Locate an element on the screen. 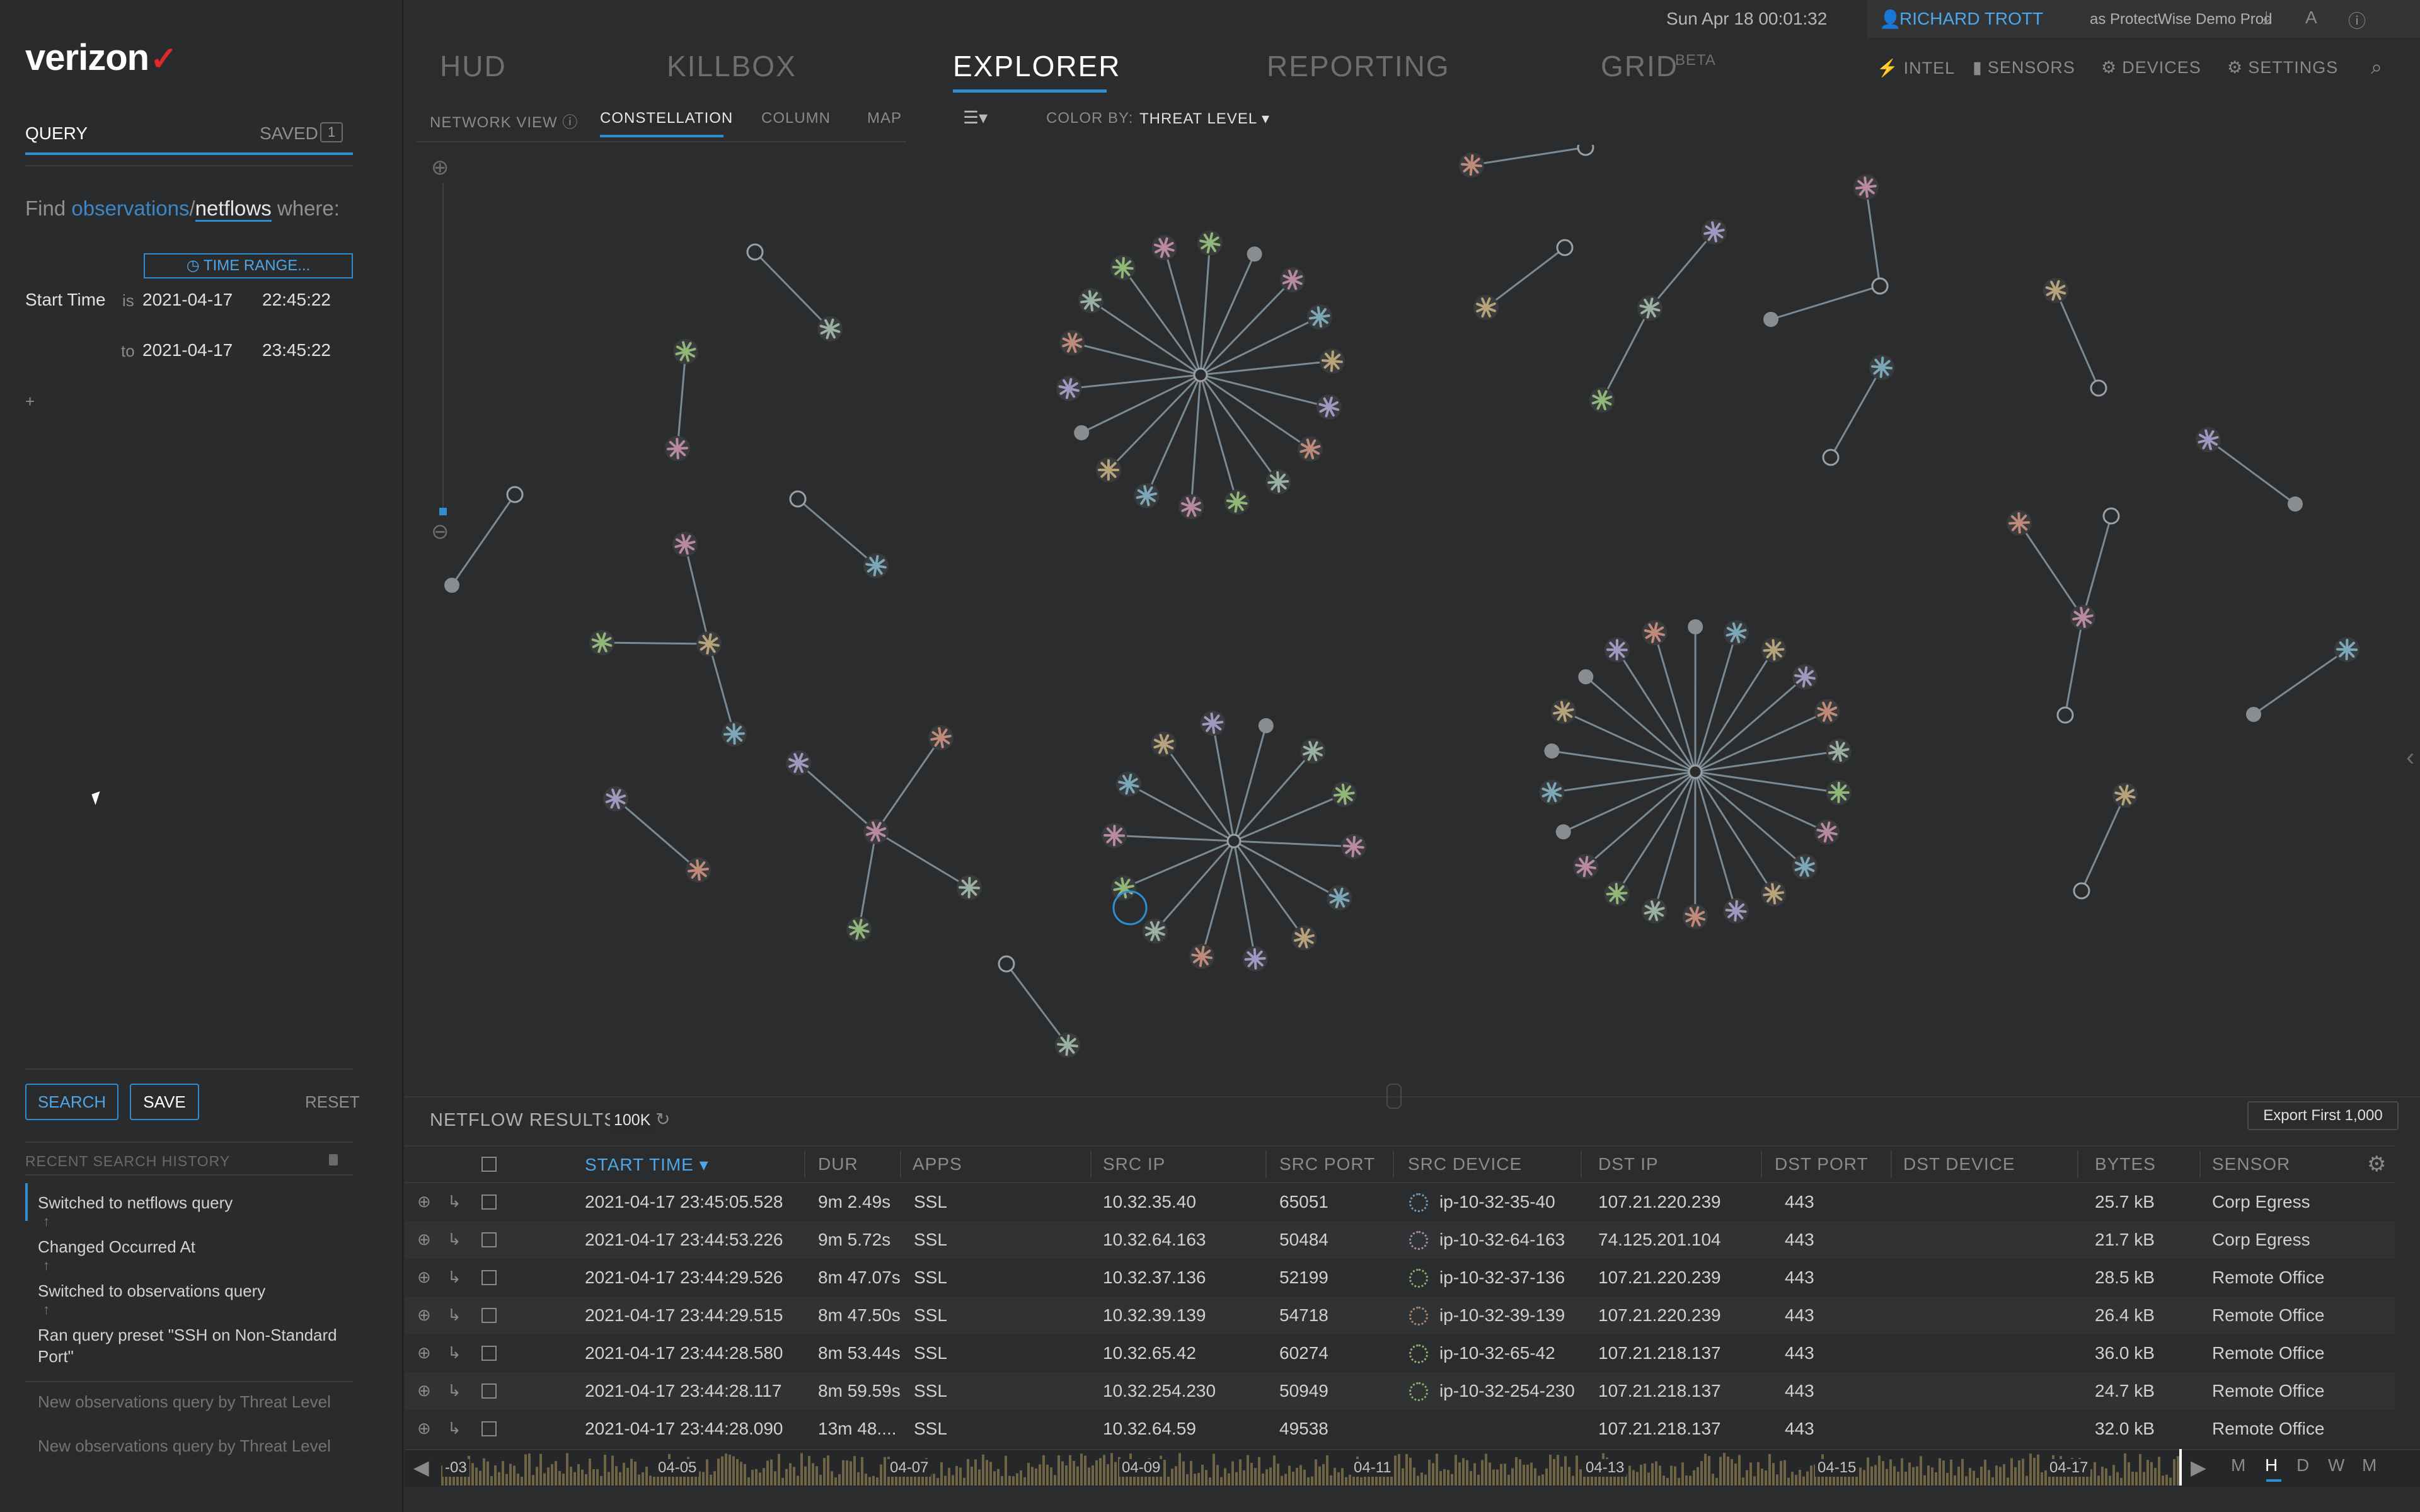 Image resolution: width=2420 pixels, height=1512 pixels. scale-hour: H is located at coordinates (2271, 1465).